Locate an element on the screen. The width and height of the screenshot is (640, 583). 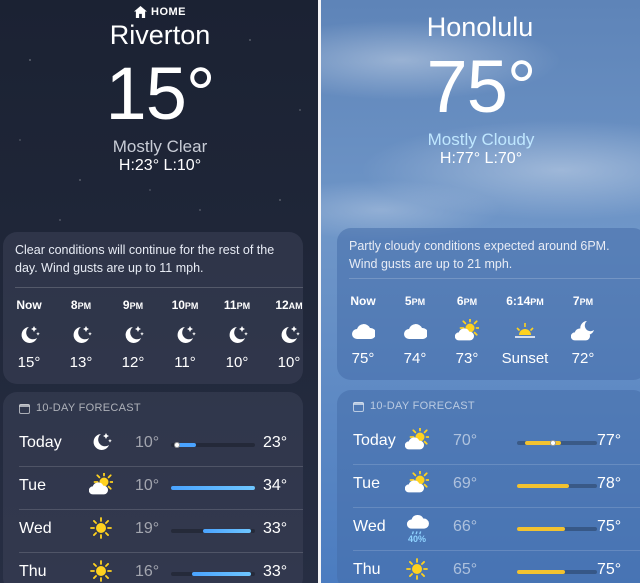
daily-row: Thu 65° 75° is located at coordinates (488, 567).